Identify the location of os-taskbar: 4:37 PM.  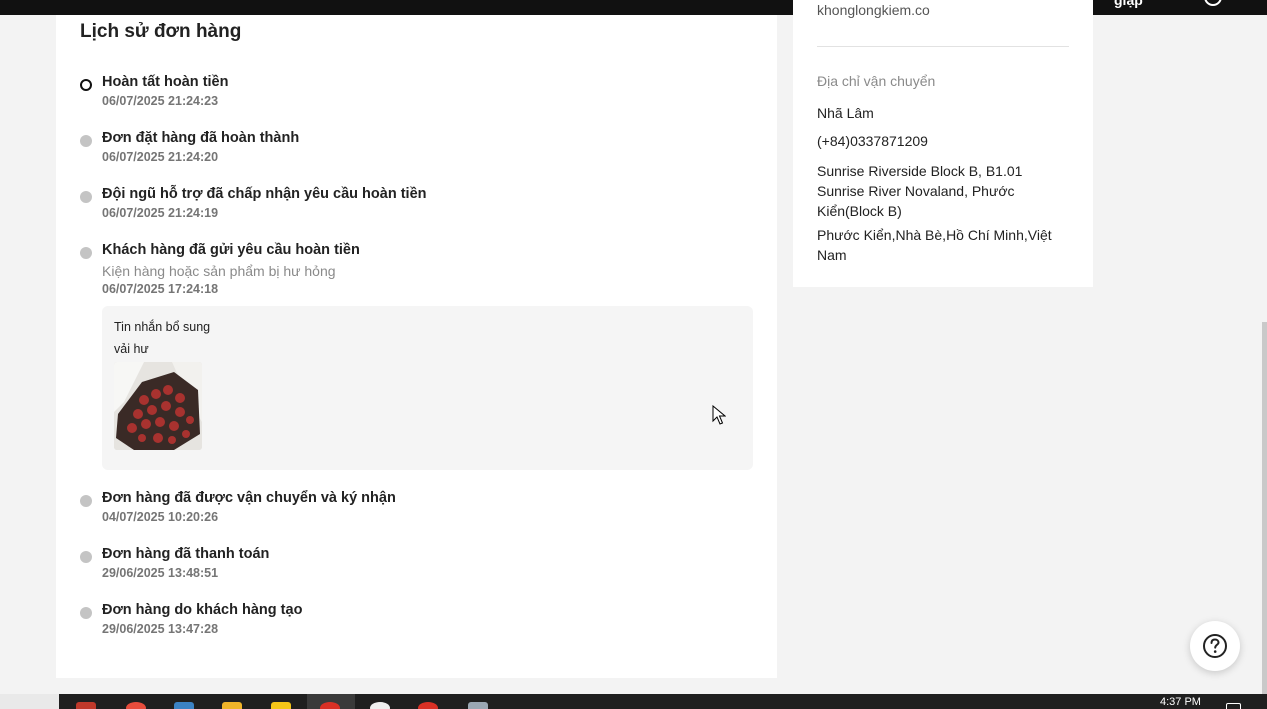
(633, 701).